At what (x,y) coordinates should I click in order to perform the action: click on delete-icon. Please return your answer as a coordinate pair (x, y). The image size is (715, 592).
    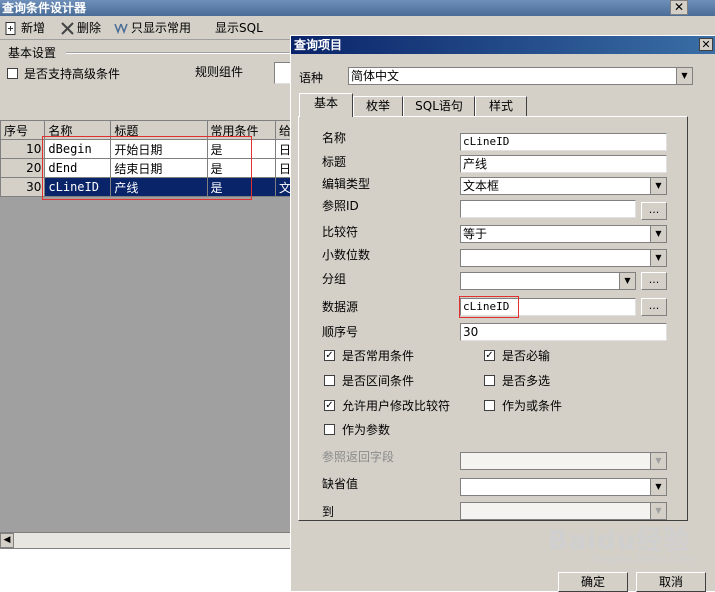
    Looking at the image, I should click on (67, 28).